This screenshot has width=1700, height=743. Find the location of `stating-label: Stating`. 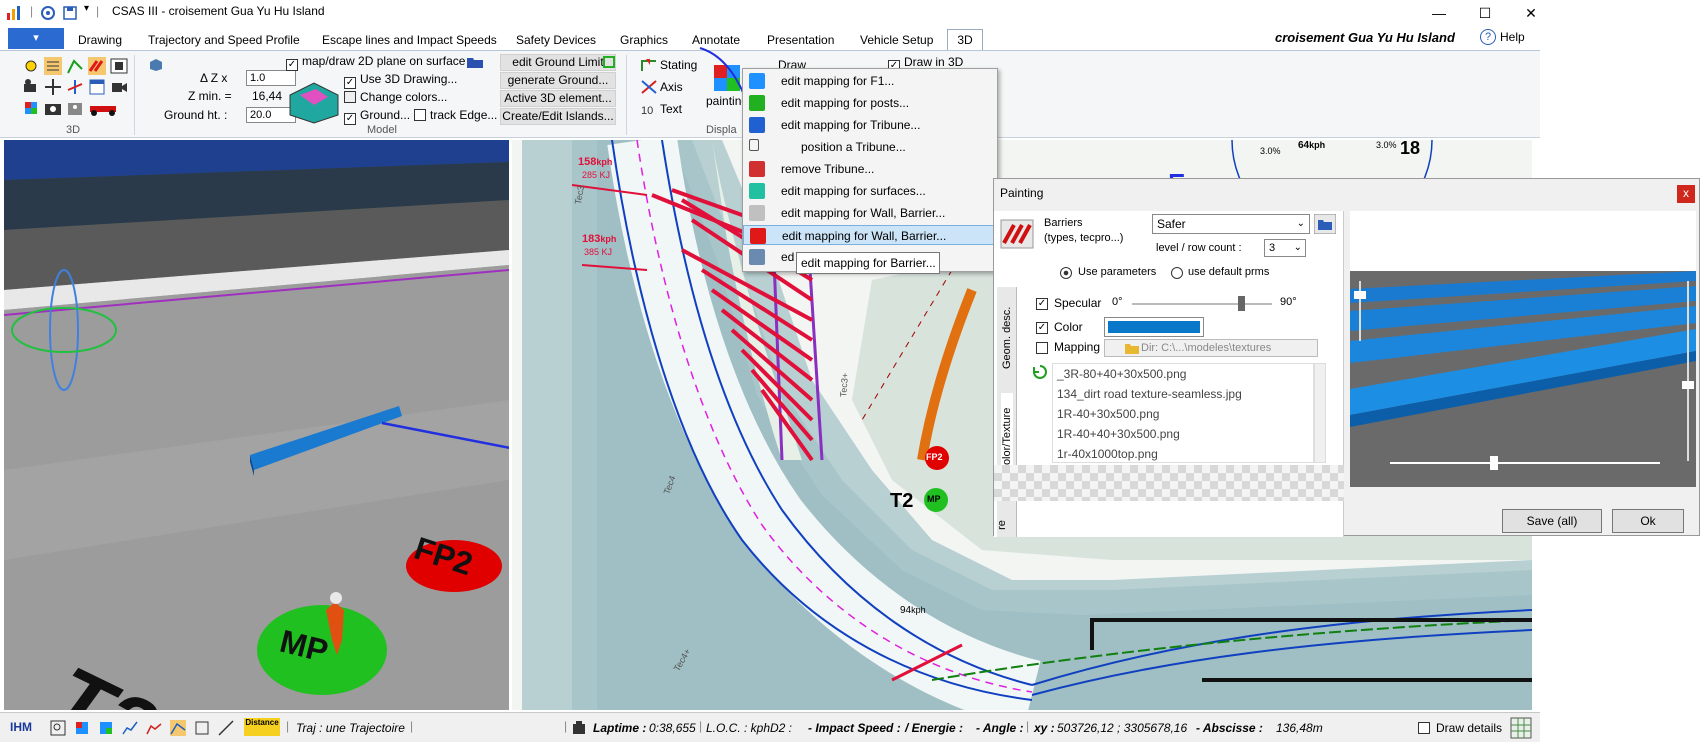

stating-label: Stating is located at coordinates (678, 65).